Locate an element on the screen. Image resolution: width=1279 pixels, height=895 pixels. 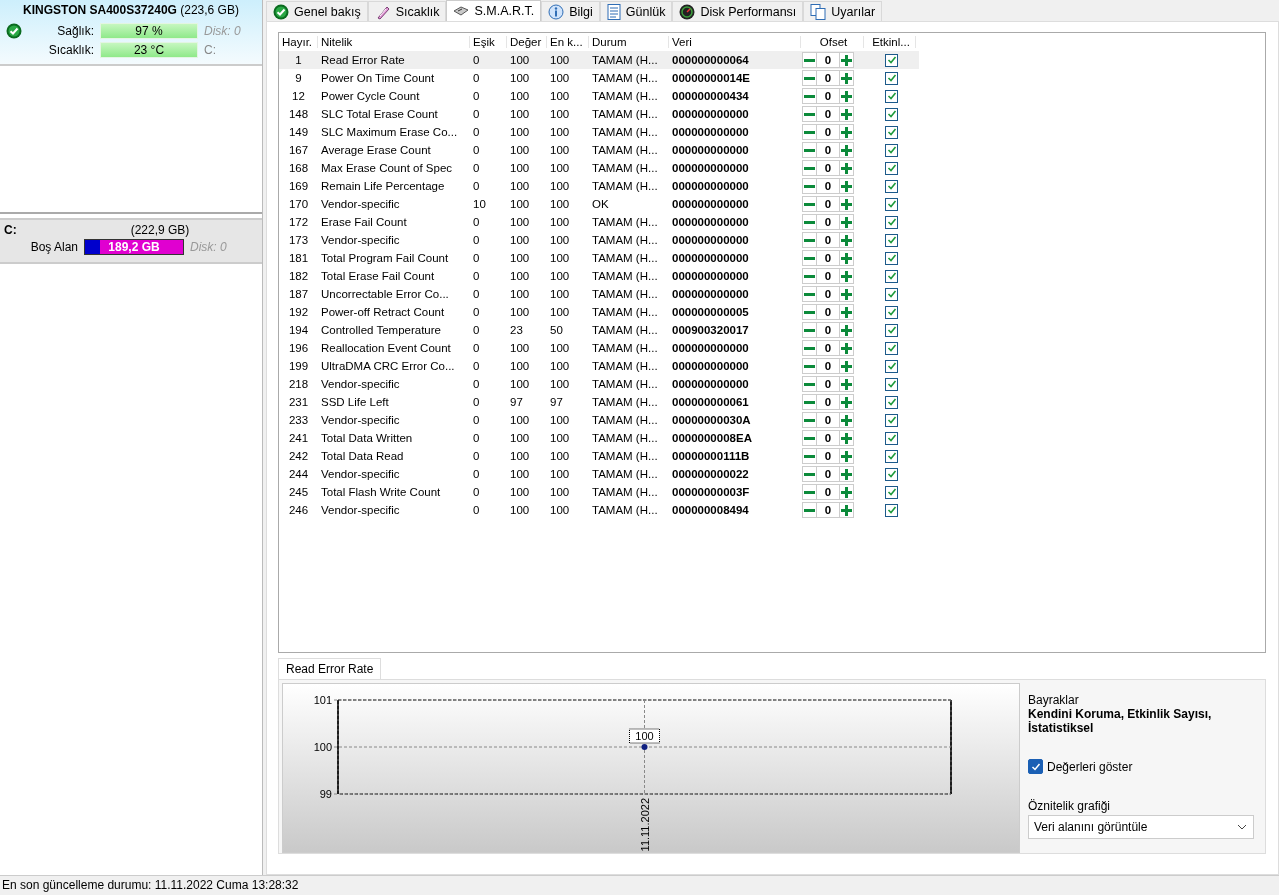
attribute-row: 149 SLC Maximum Erase Co... 0 100 100 TAMAM (H... 000000000000 0 is located at coordinates (772, 132).